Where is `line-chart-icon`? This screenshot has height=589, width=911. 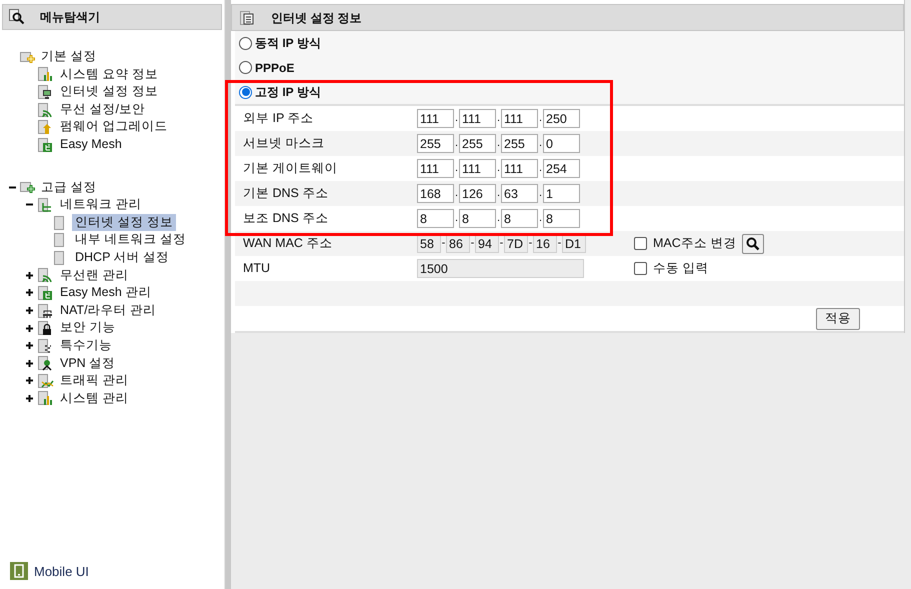 line-chart-icon is located at coordinates (46, 380).